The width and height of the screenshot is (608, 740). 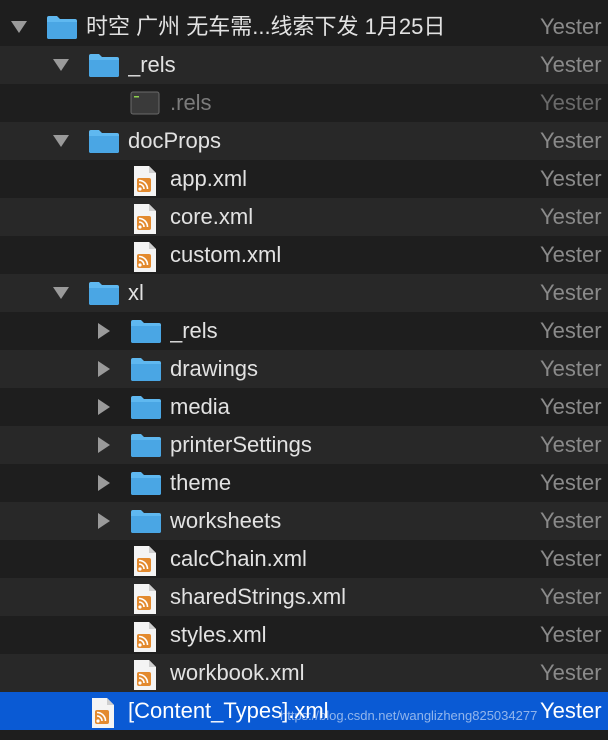 I want to click on folder-row: 时空 广州 无车需...线索下发 1月25日 Yester, so click(x=304, y=27).